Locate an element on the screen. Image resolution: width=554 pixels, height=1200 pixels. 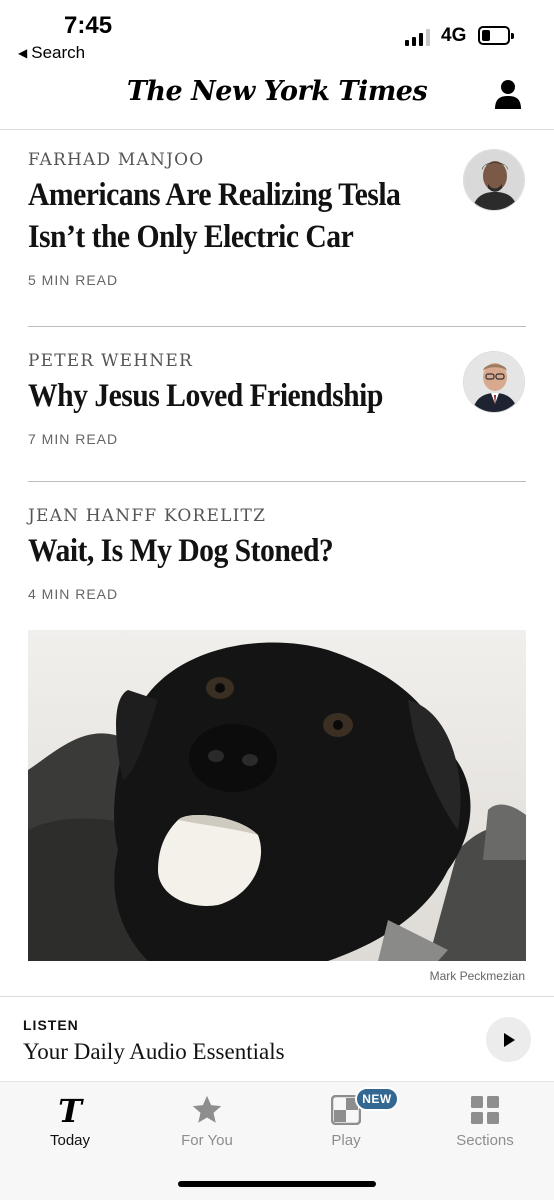
listen-kicker: LISTEN is located at coordinates (51, 1025).